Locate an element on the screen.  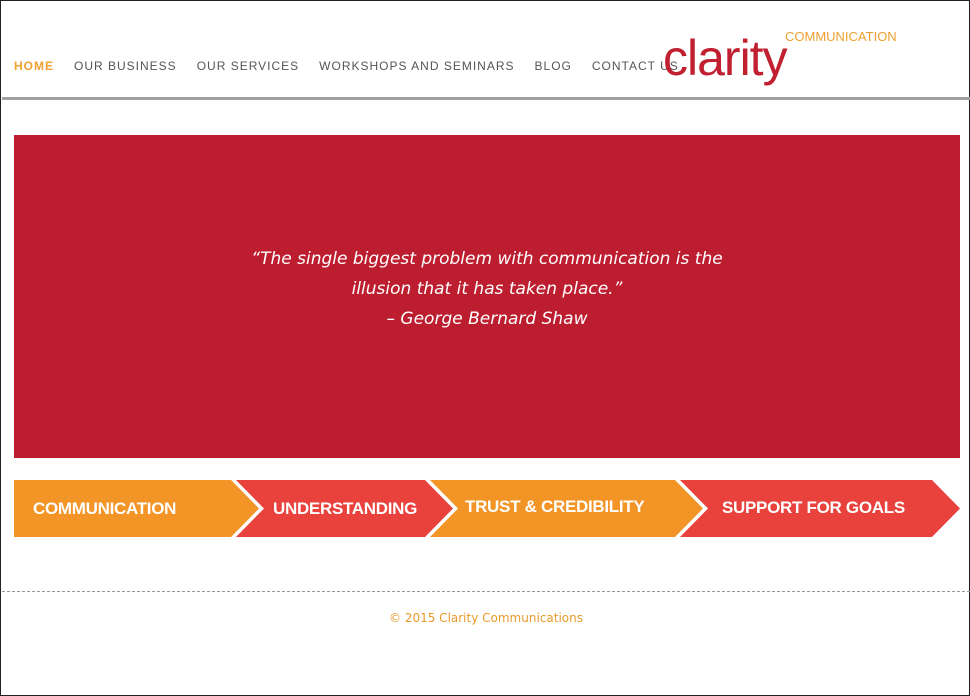
nav-workshops-and-seminars: WORKSHOPS AND SEMINARS is located at coordinates (416, 66).